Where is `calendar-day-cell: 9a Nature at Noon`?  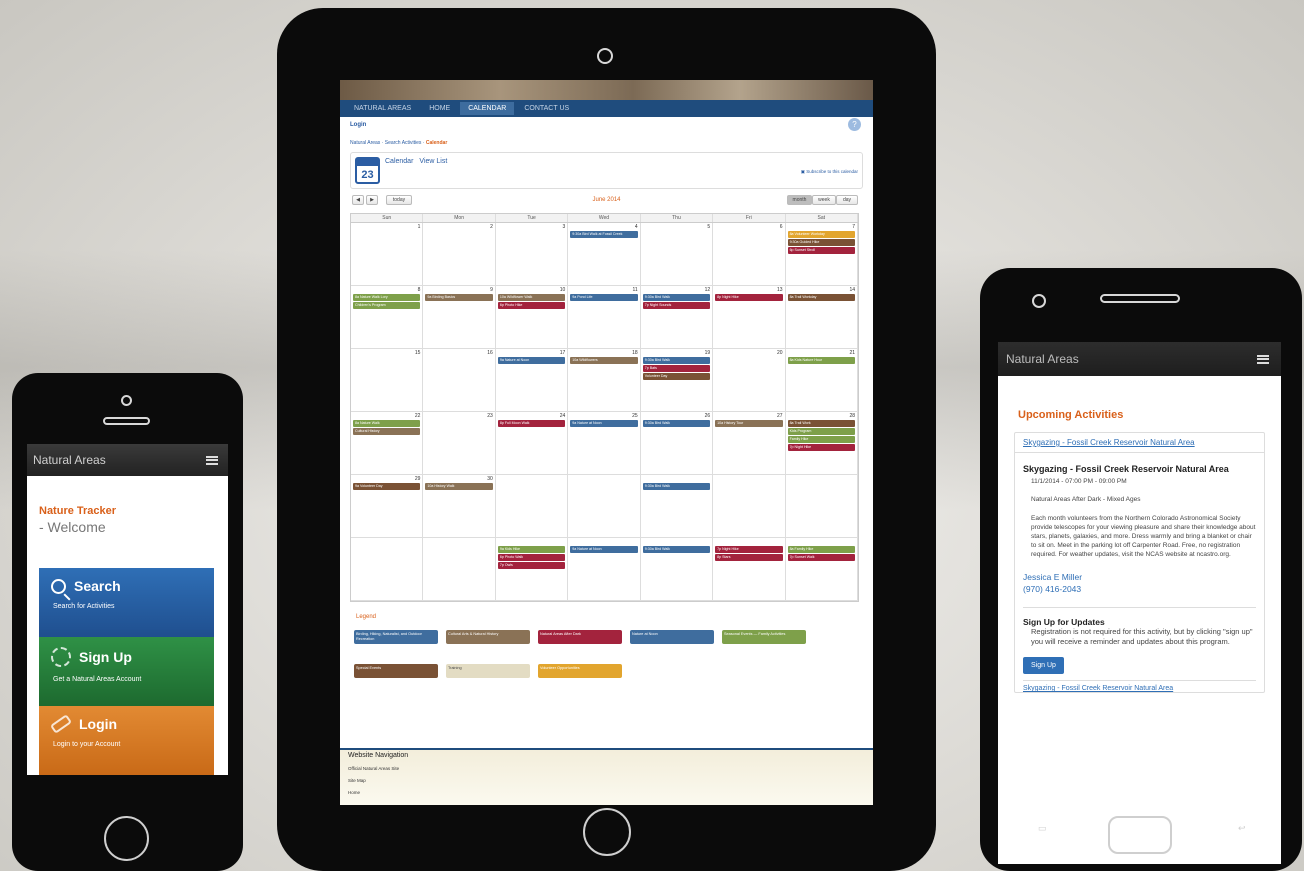 calendar-day-cell: 9a Nature at Noon is located at coordinates (604, 569).